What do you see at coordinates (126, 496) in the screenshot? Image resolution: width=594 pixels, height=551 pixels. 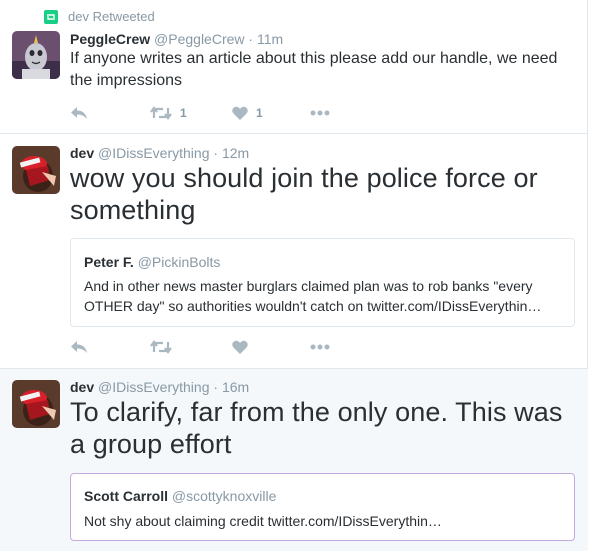 I see `quoted-author-name: Scott Carroll` at bounding box center [126, 496].